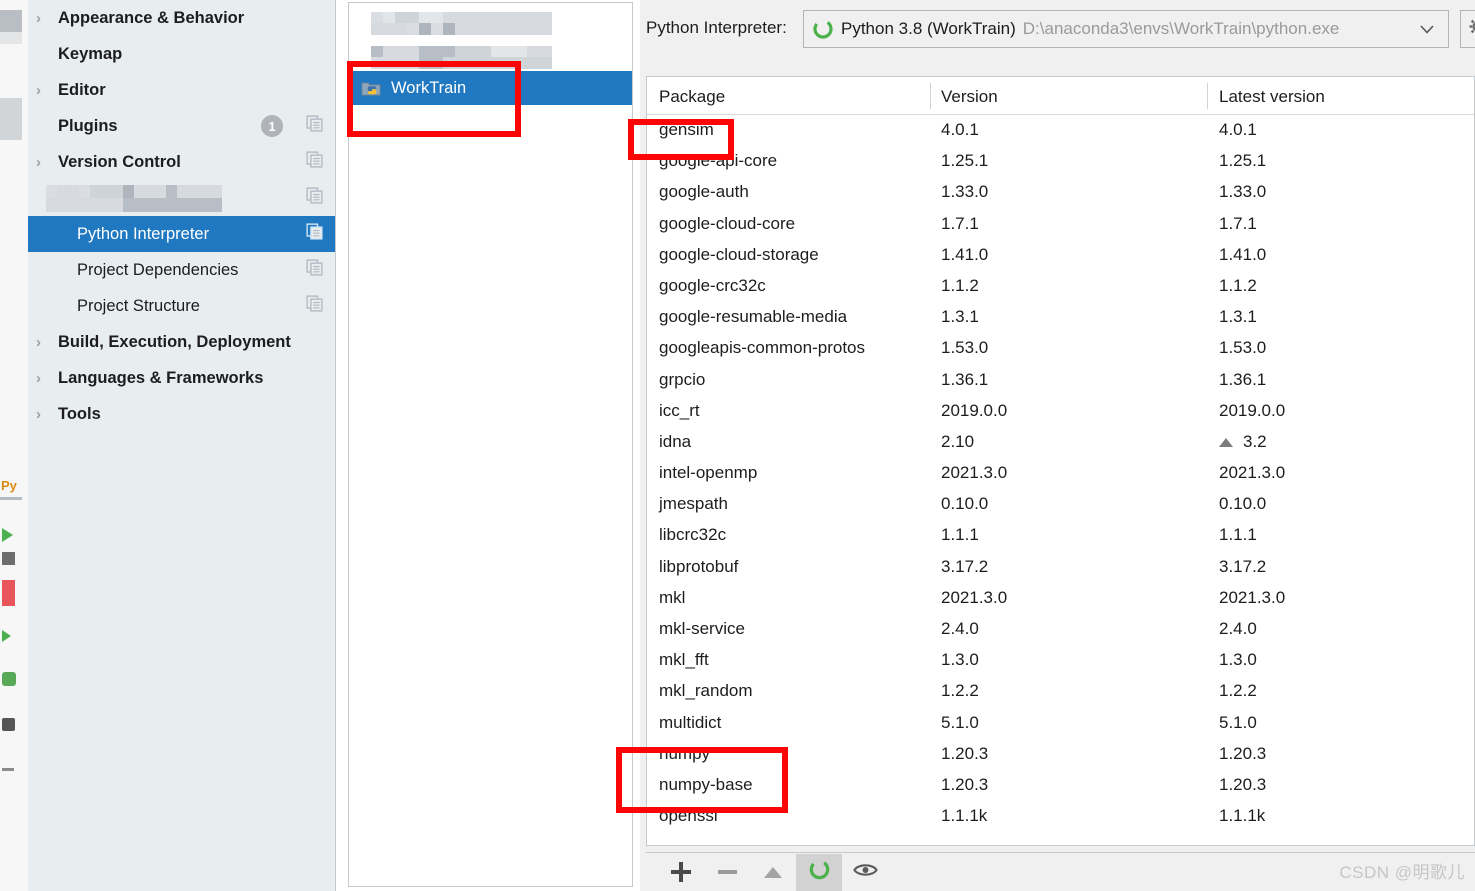 The image size is (1475, 891). I want to click on conda-button, so click(819, 872).